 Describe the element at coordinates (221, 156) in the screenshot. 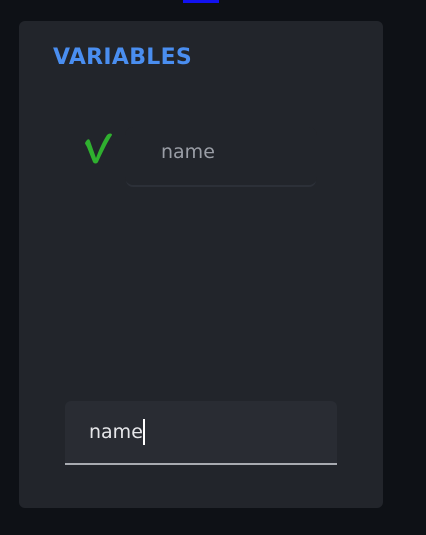

I see `variable-name-chip: name` at that location.